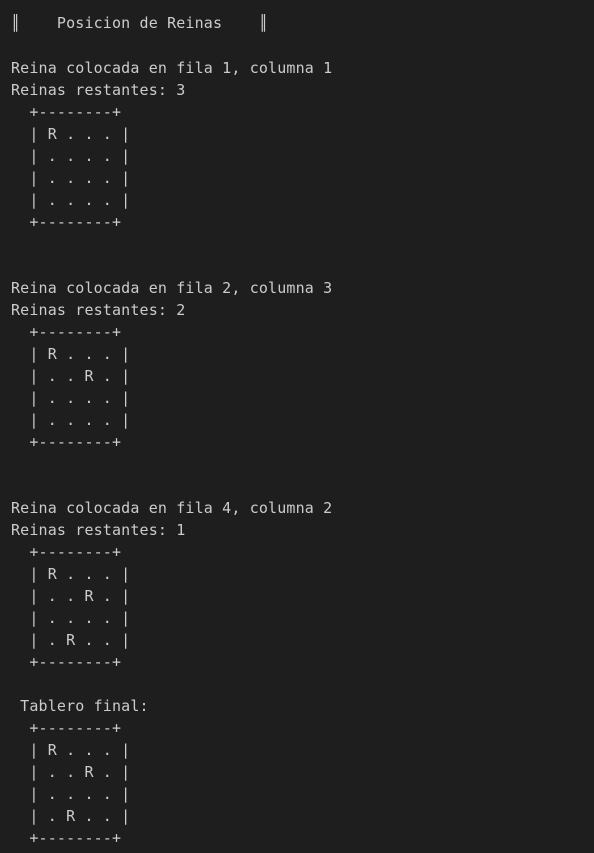 The height and width of the screenshot is (853, 594). Describe the element at coordinates (172, 68) in the screenshot. I see `placement-message: Reina colocada en fila 1, columna 1` at that location.